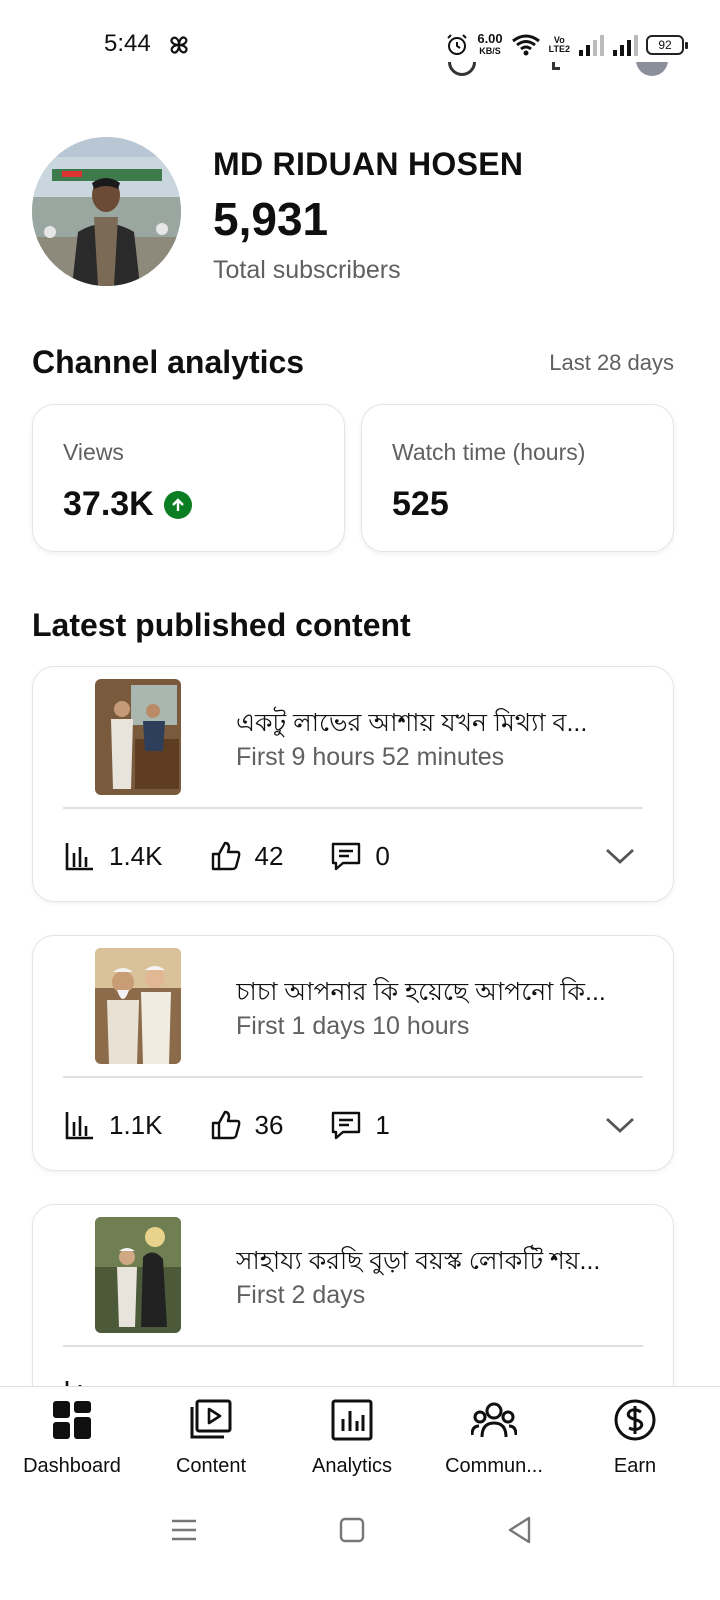  I want to click on content-icon, so click(211, 1419).